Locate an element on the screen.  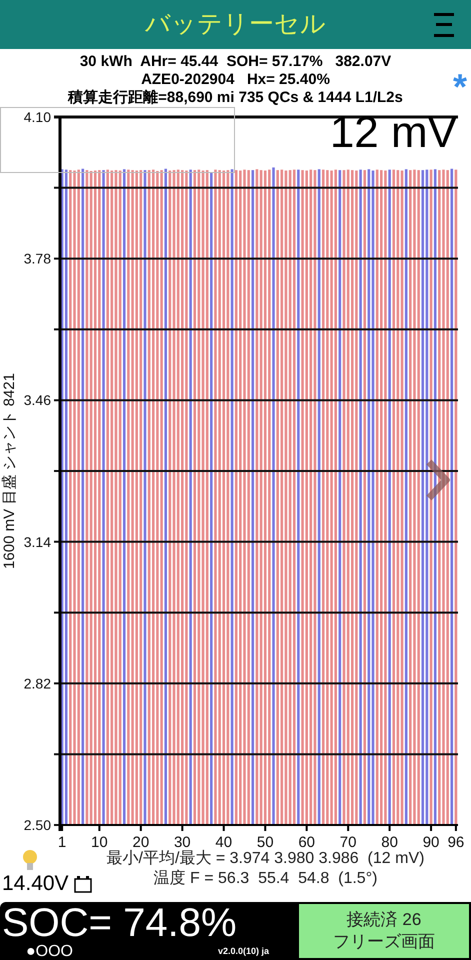
x-tick-label: 40 is located at coordinates (223, 842).